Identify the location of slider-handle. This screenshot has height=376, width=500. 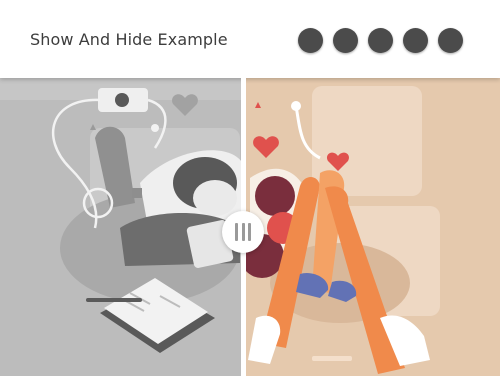
(243, 232).